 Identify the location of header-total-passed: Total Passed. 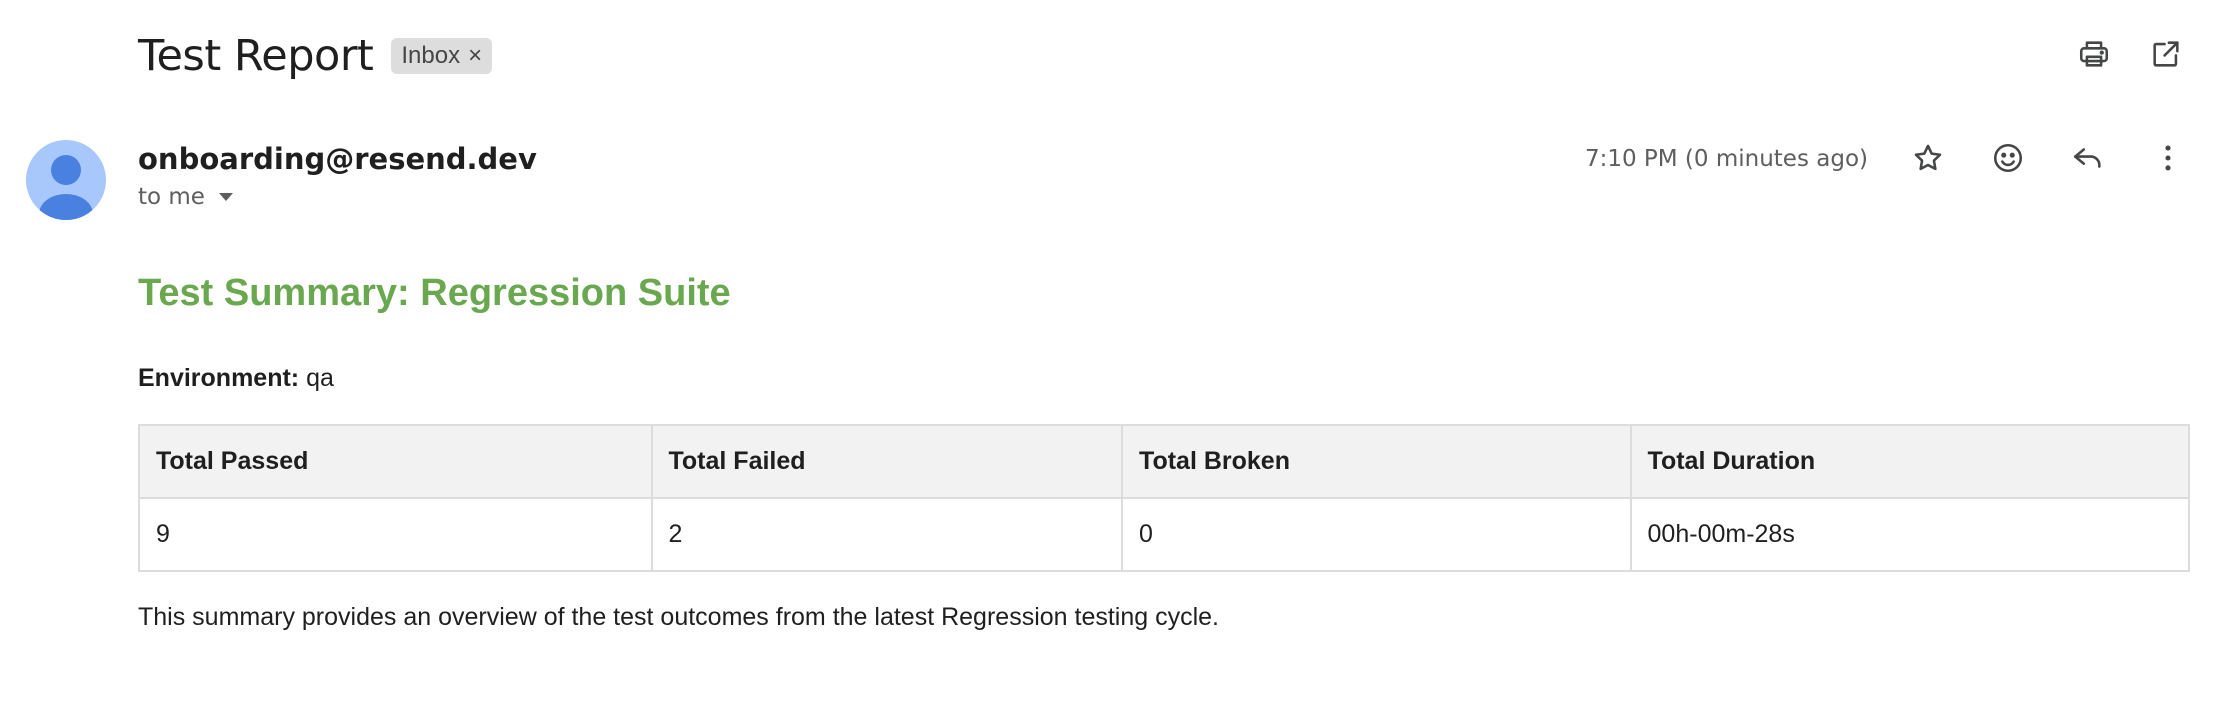
(395, 461).